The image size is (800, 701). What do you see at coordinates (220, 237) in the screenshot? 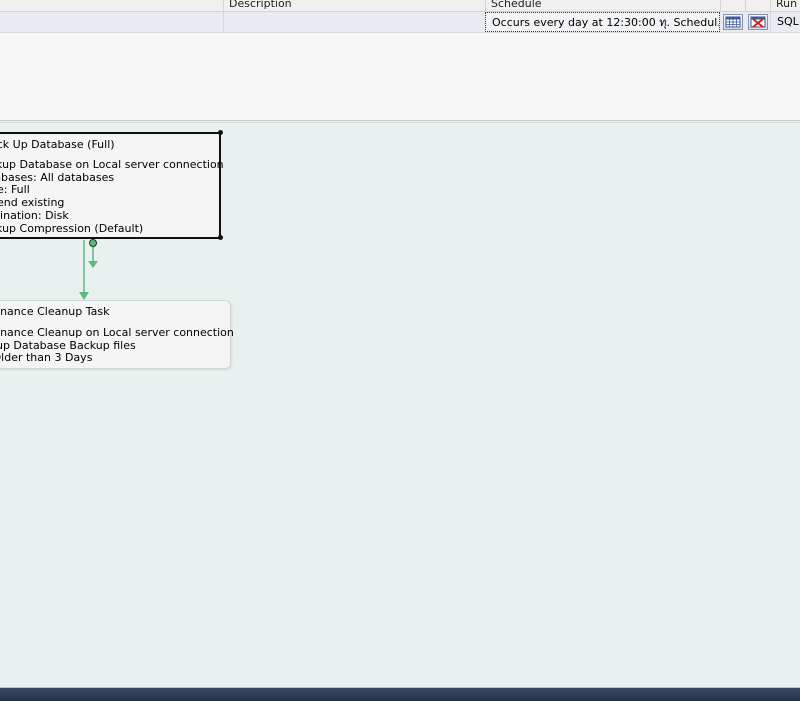
I see `resize-handle-bottom-right` at bounding box center [220, 237].